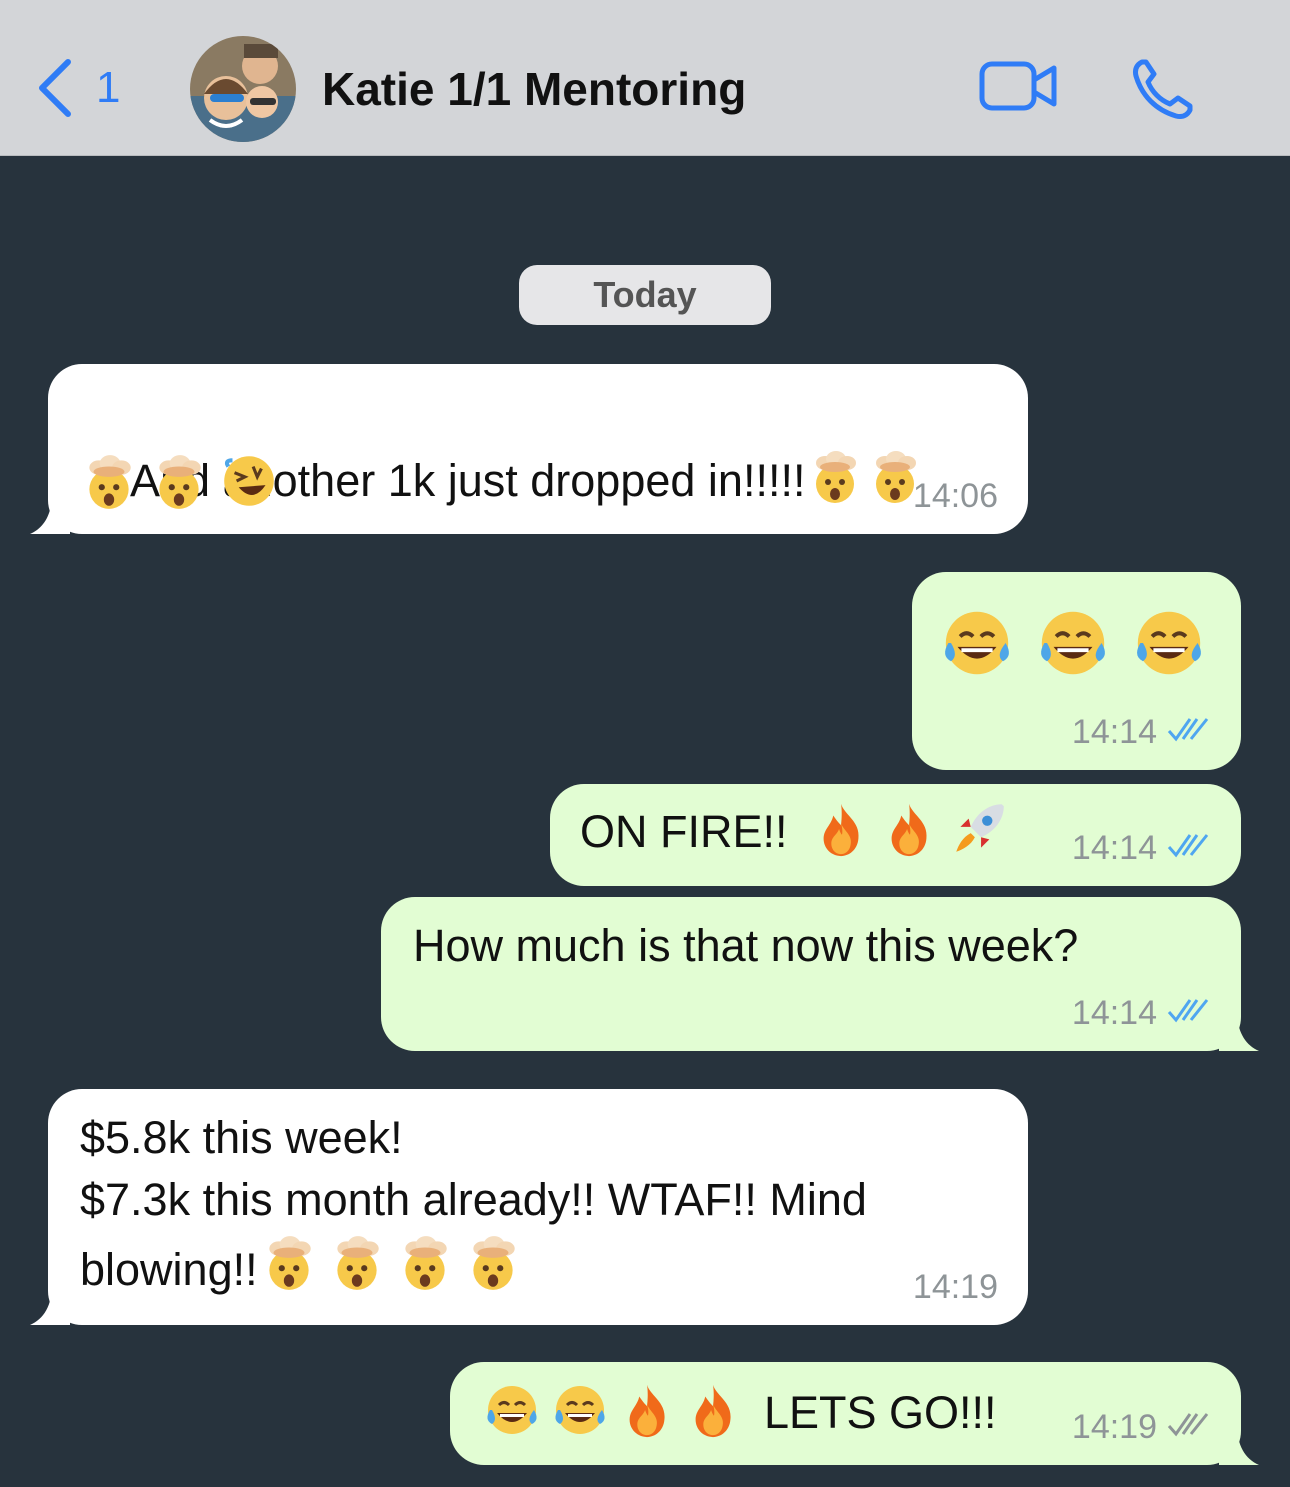 Image resolution: width=1290 pixels, height=1487 pixels. I want to click on video-call-button, so click(1019, 89).